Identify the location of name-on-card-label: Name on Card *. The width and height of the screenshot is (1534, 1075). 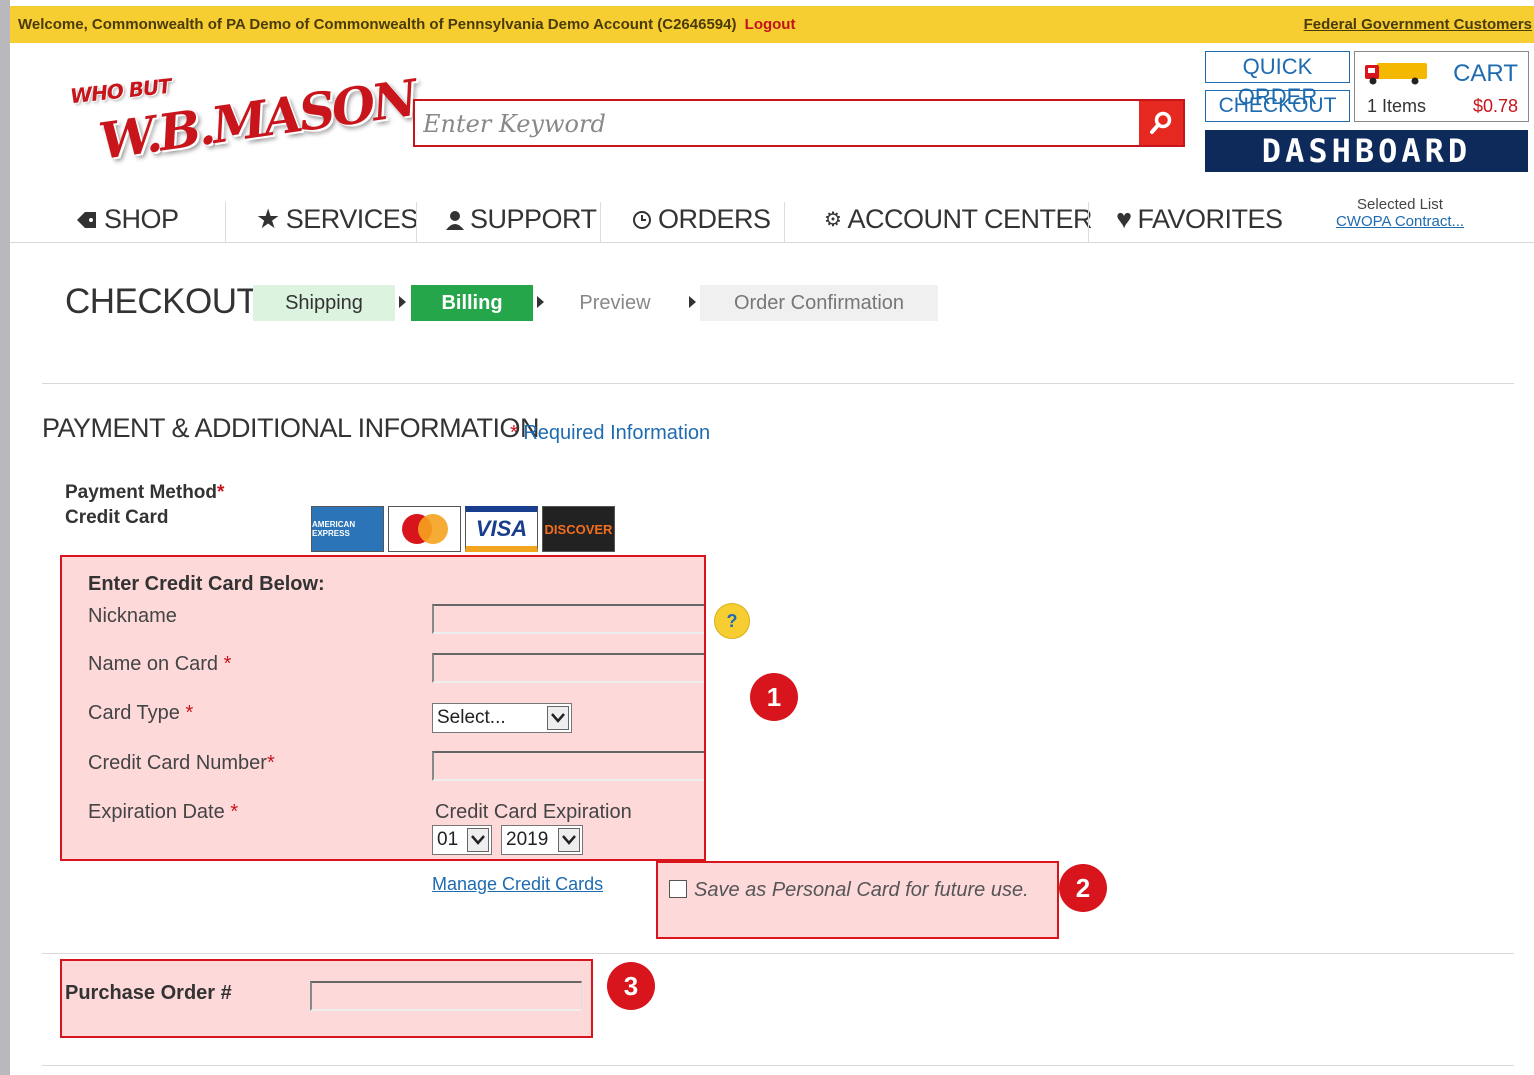
(160, 664).